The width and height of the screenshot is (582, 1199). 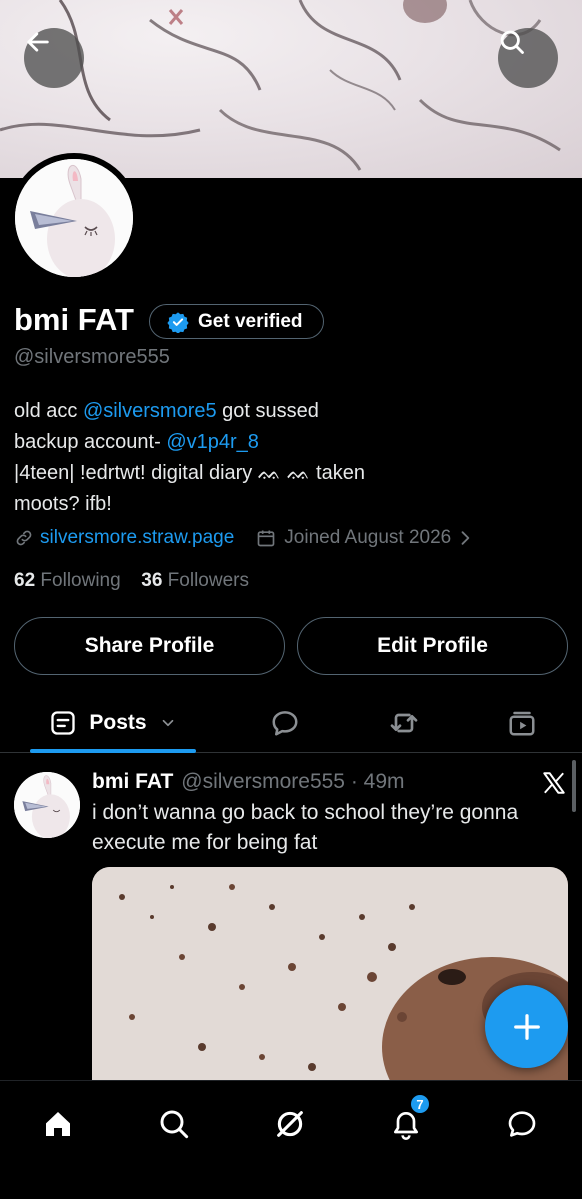 I want to click on followers-count: 36, so click(x=152, y=580).